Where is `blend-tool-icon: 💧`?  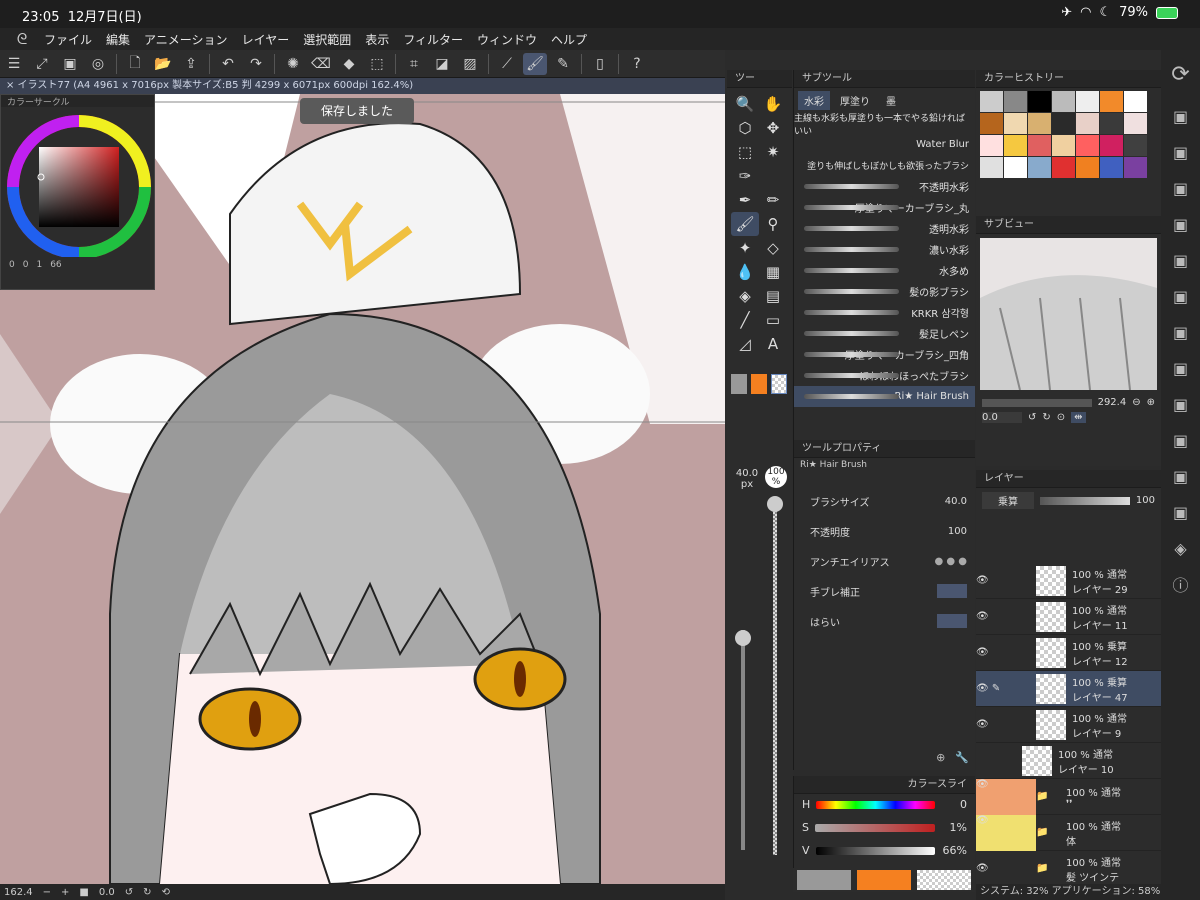 blend-tool-icon: 💧 is located at coordinates (745, 272).